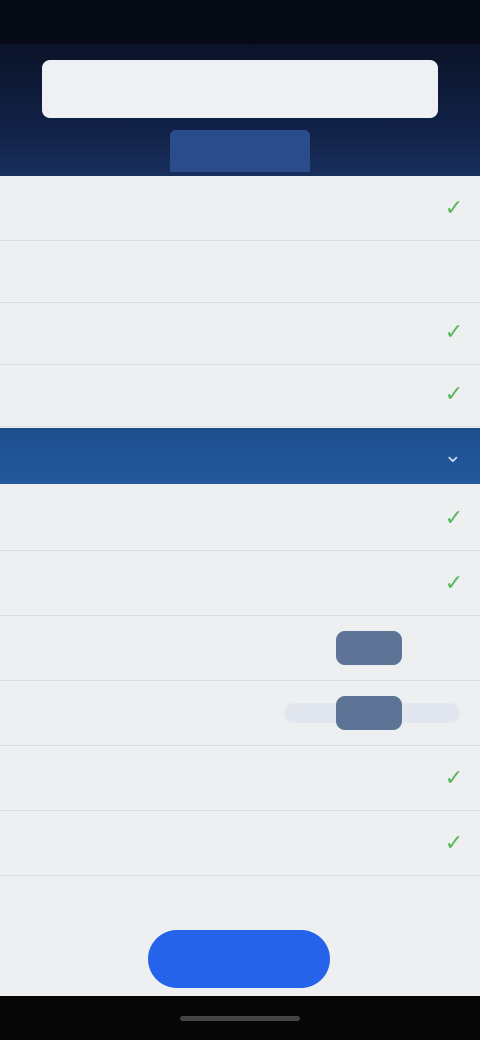 Image resolution: width=480 pixels, height=1040 pixels. Describe the element at coordinates (240, 89) in the screenshot. I see `search-input` at that location.